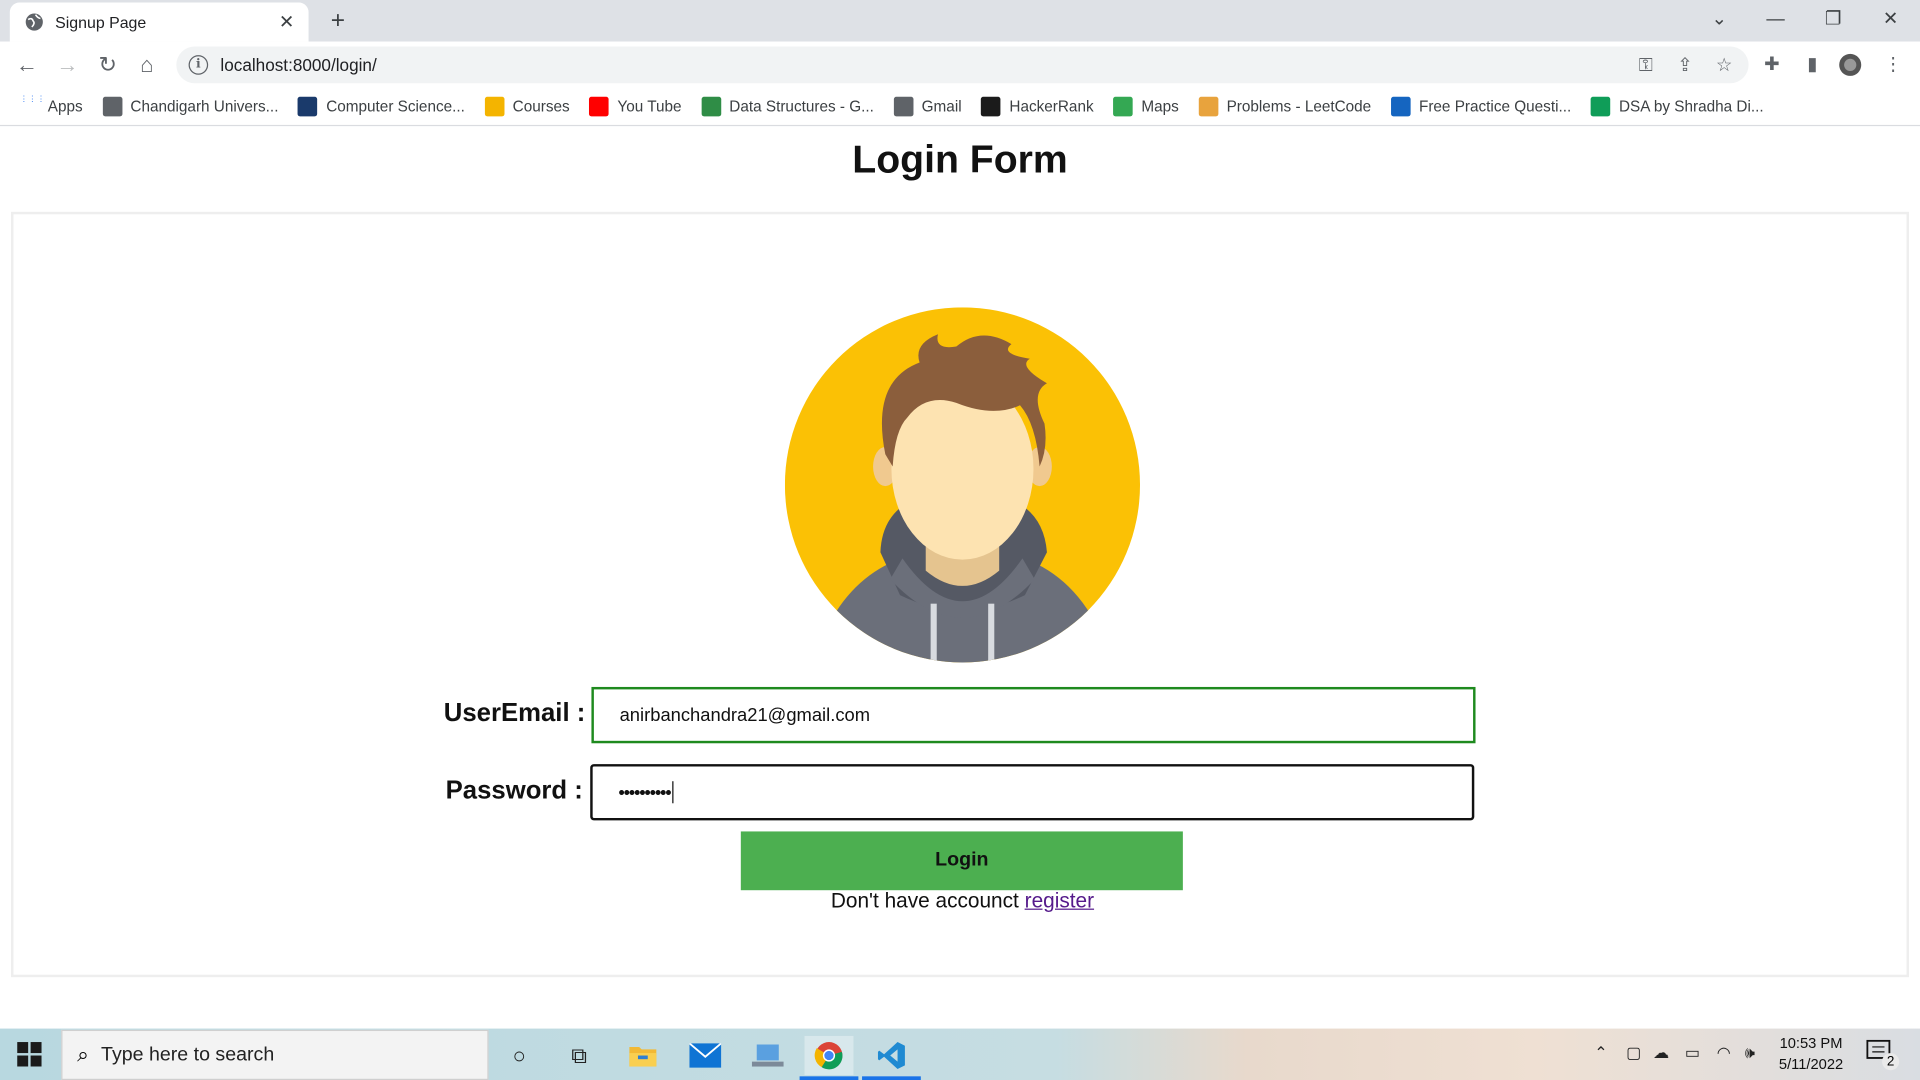 Image resolution: width=1920 pixels, height=1080 pixels. What do you see at coordinates (1811, 1043) in the screenshot?
I see `clock-time: 10:53 PM` at bounding box center [1811, 1043].